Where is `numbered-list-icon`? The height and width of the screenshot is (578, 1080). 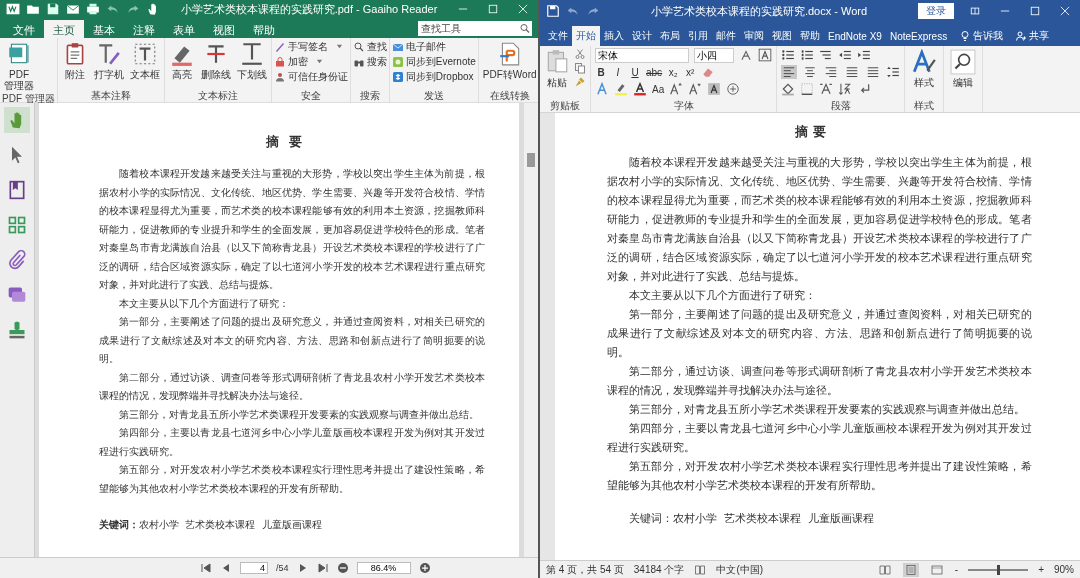 numbered-list-icon is located at coordinates (807, 55).